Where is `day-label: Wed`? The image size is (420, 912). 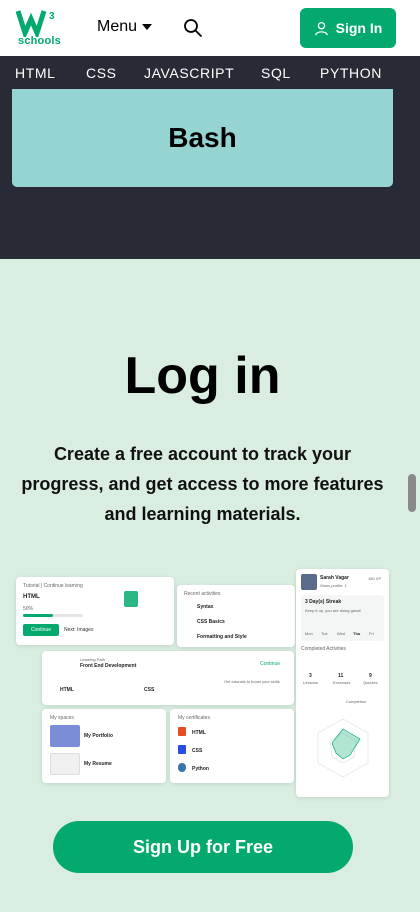
day-label: Wed is located at coordinates (341, 633).